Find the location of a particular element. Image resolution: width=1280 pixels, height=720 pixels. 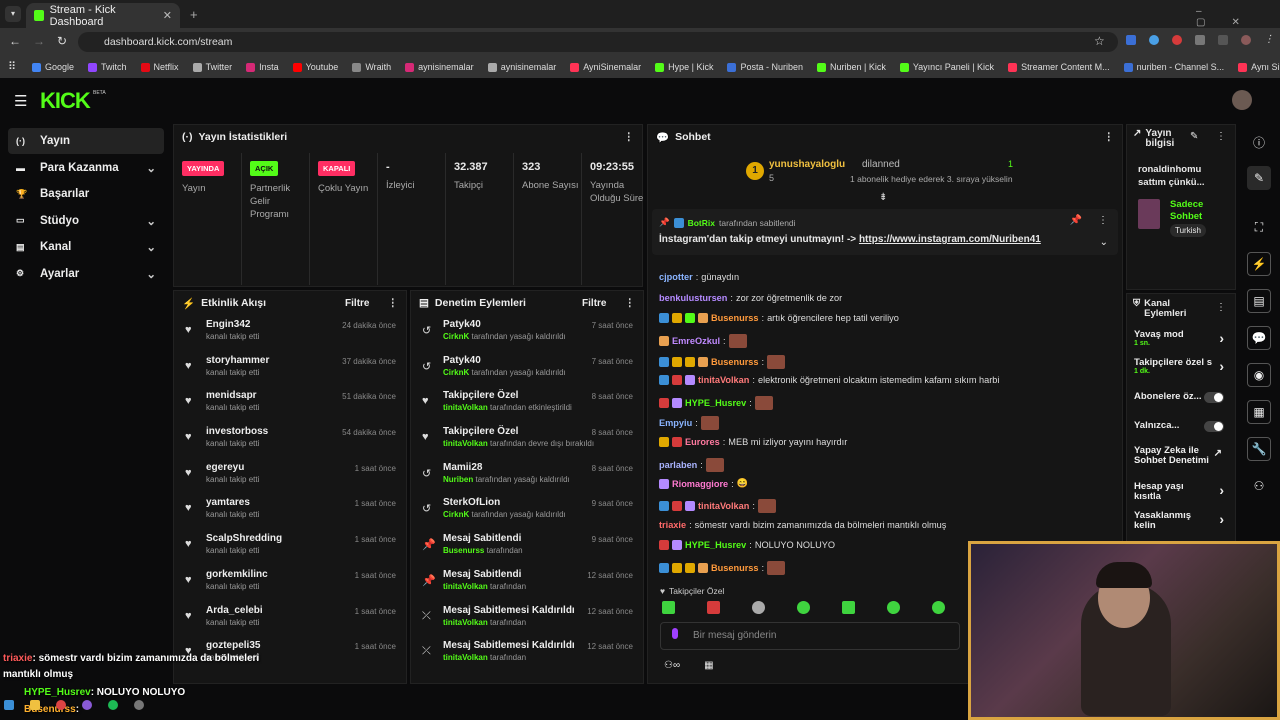

pin-more-icon: ⋮ is located at coordinates (1103, 220).